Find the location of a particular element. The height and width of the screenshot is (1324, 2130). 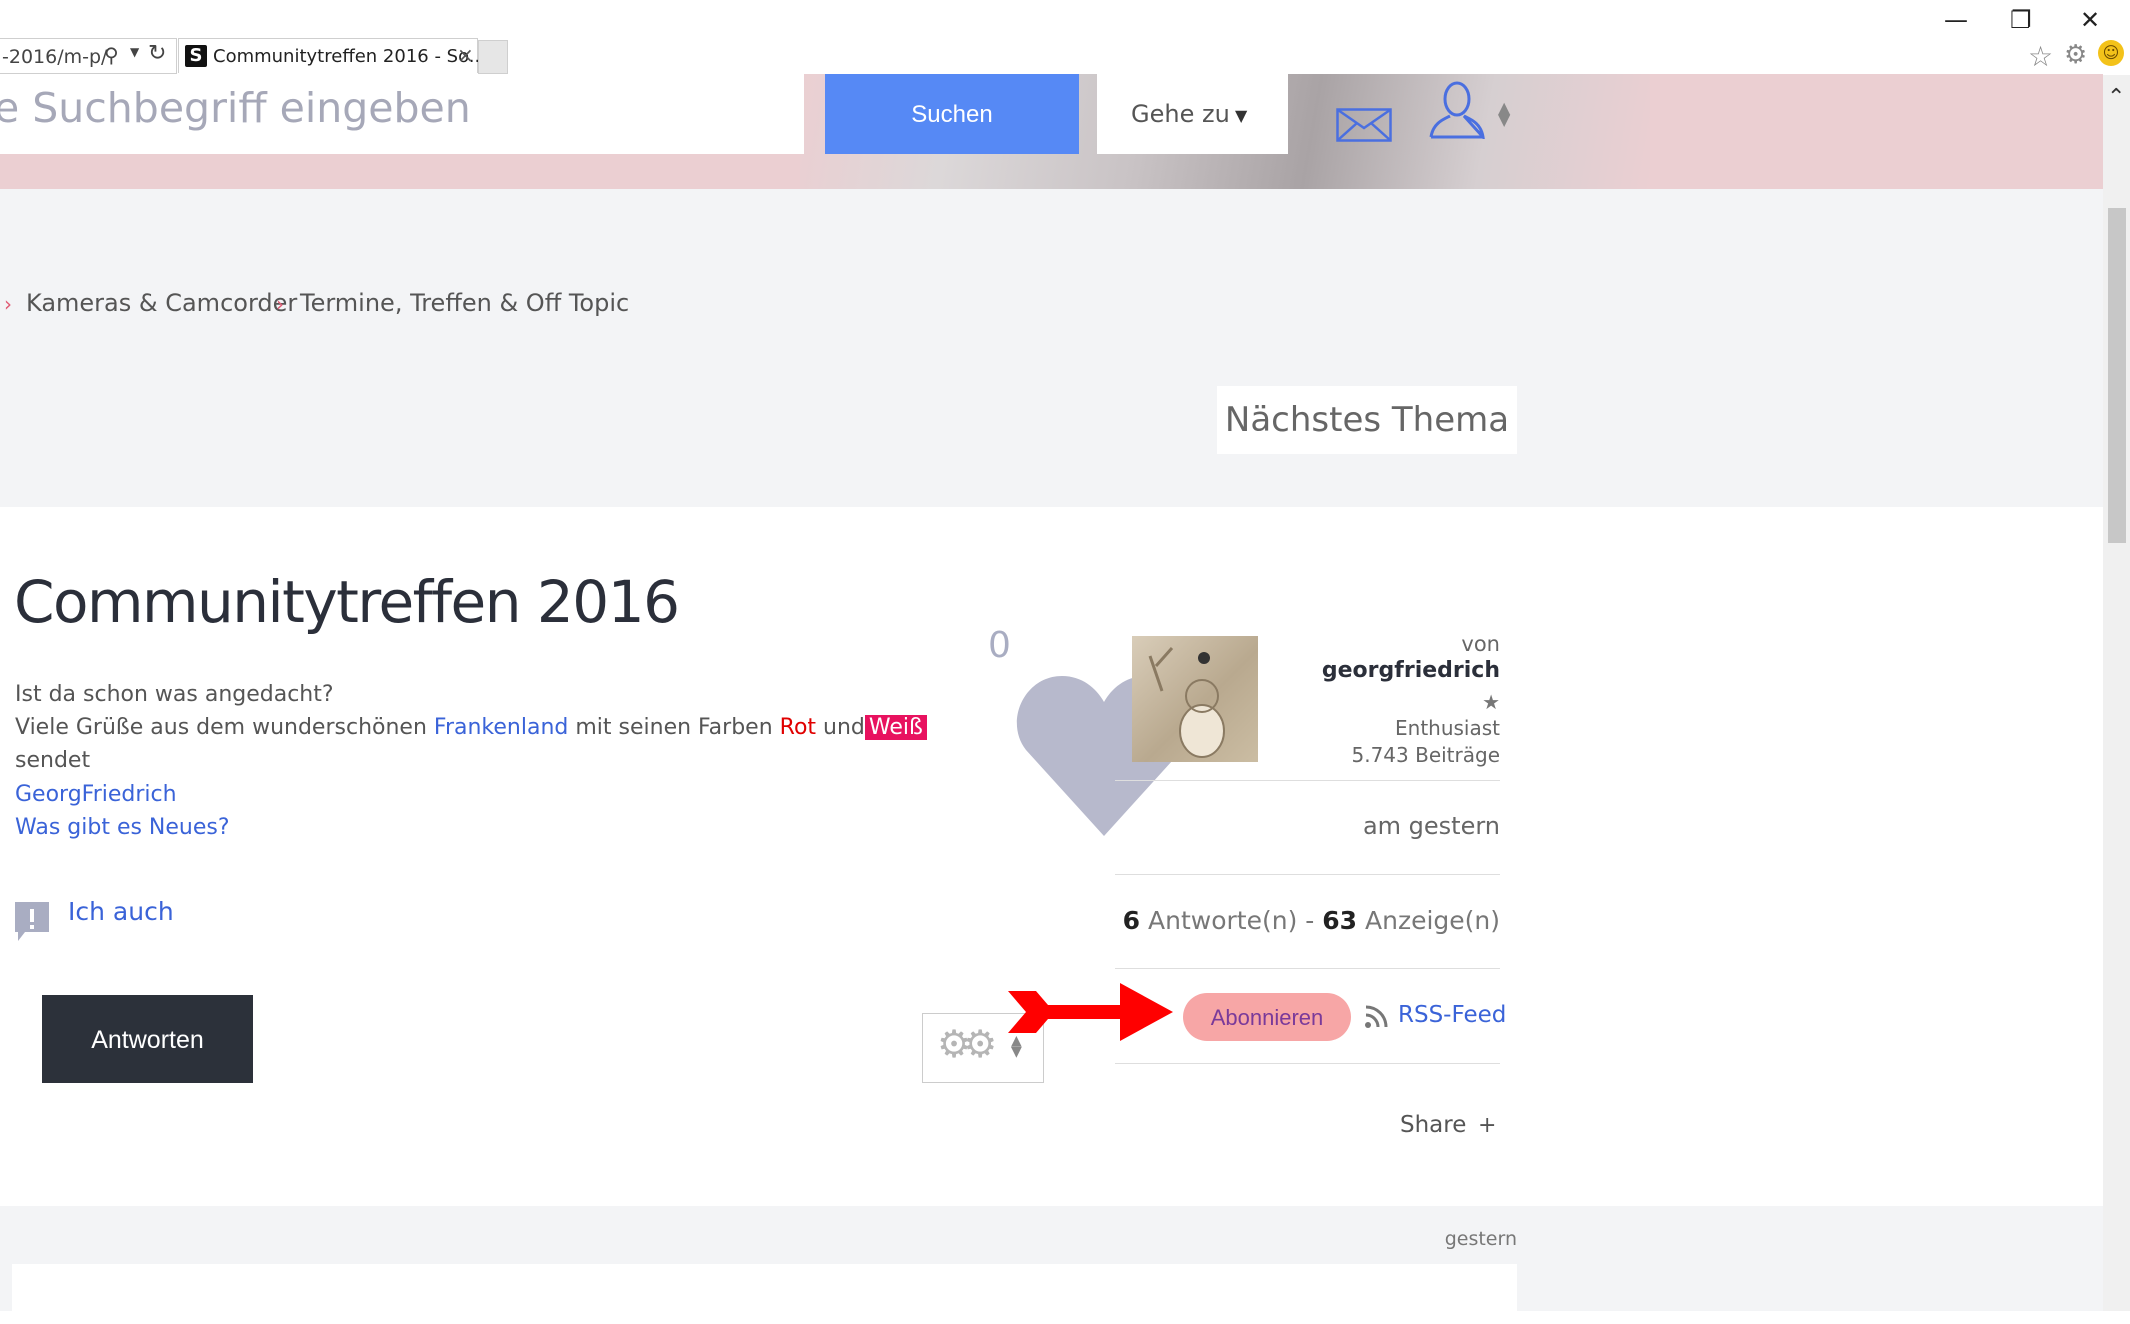

share-button: Share is located at coordinates (1433, 1125).